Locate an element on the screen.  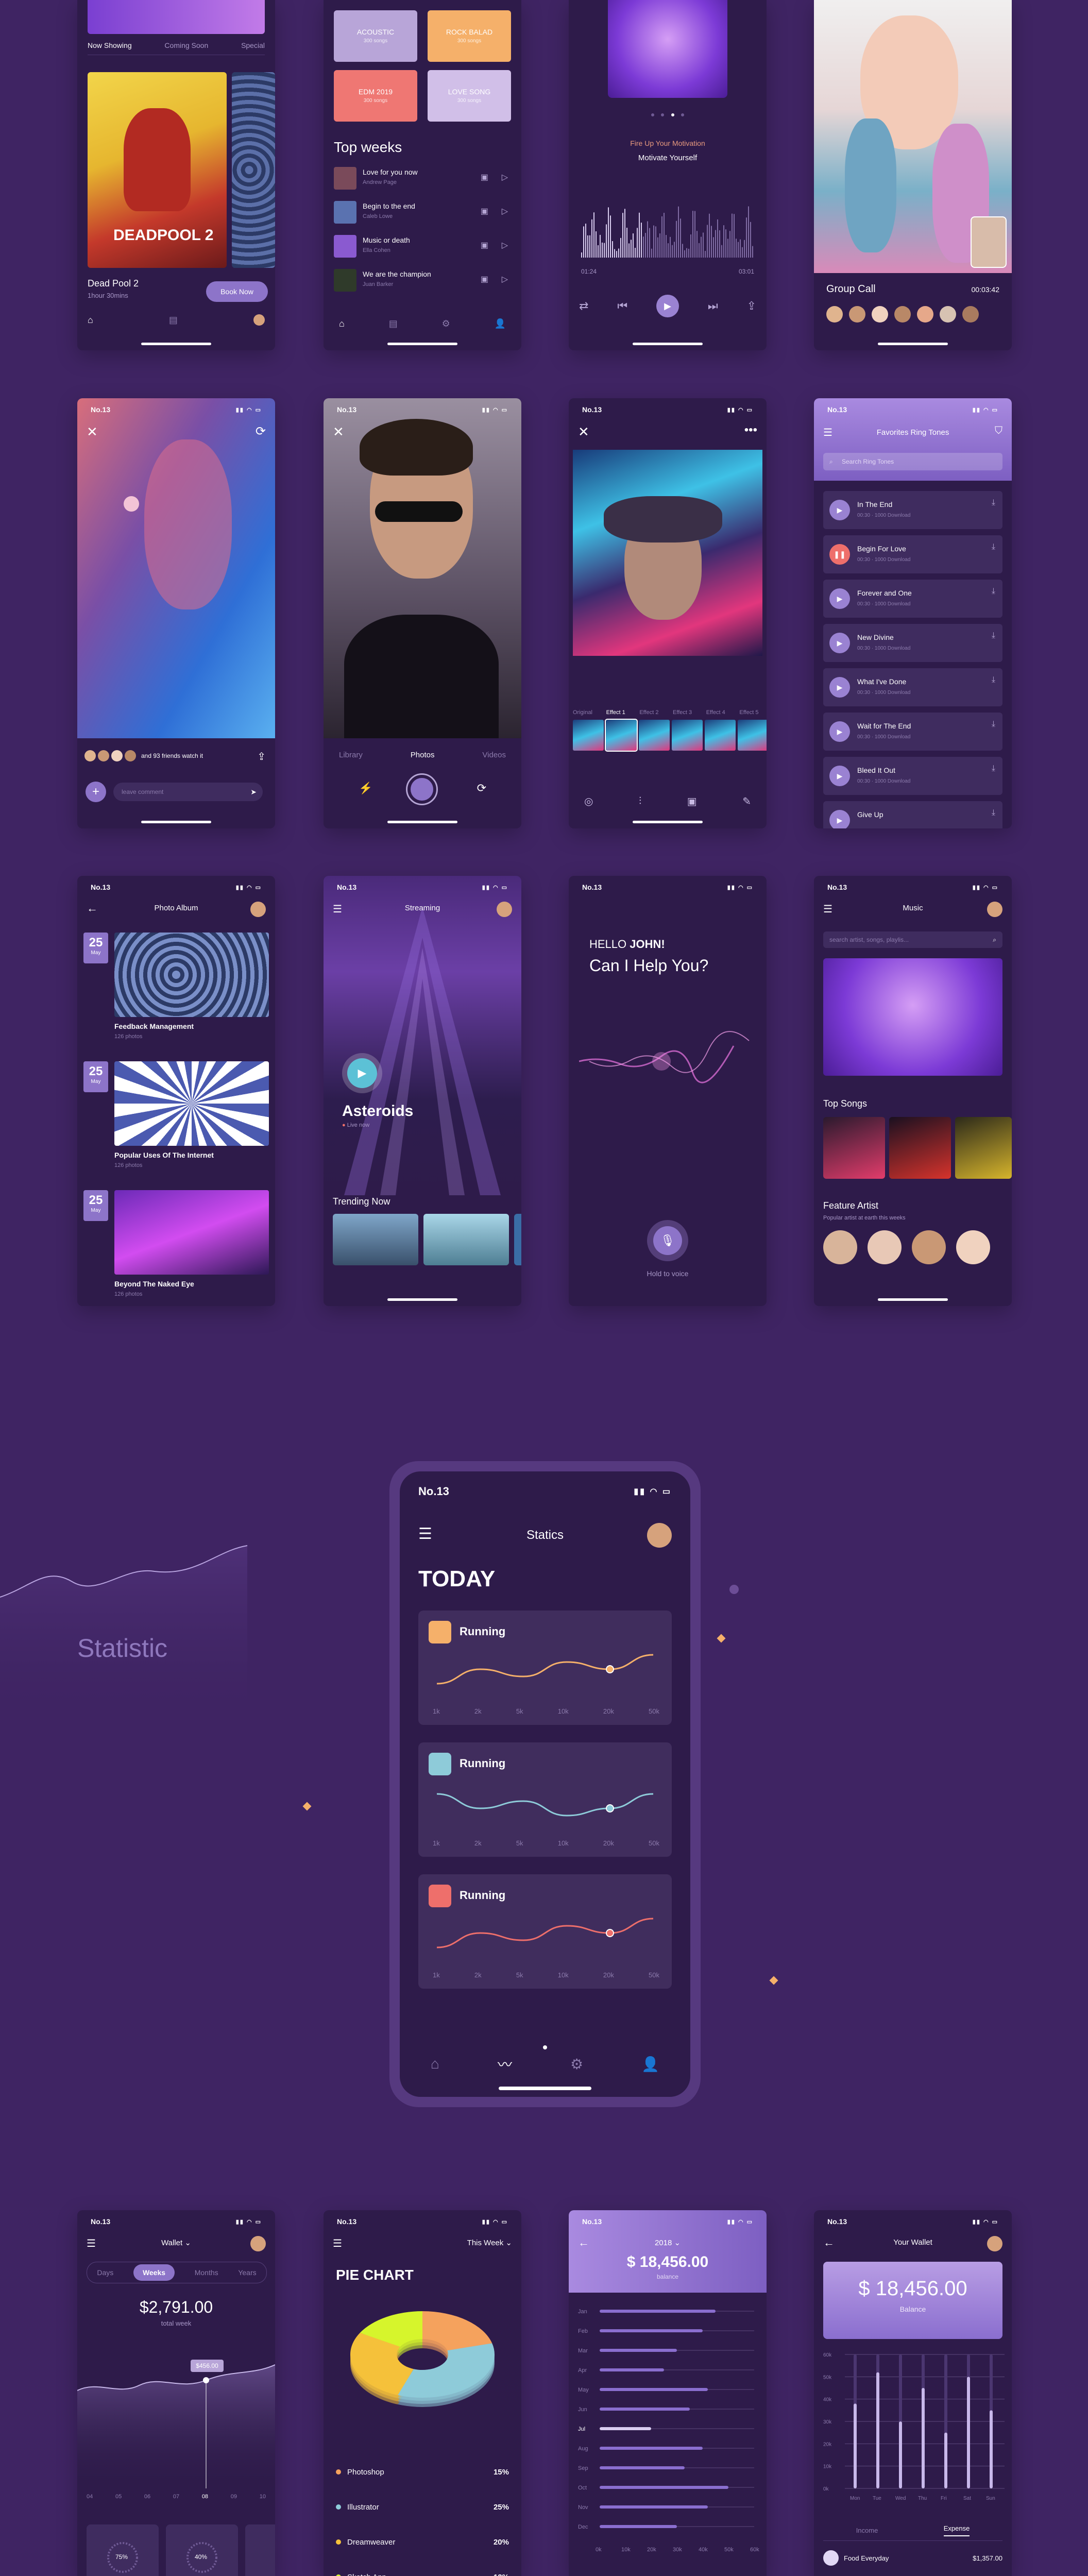
next-poster is located at coordinates (253, 170).